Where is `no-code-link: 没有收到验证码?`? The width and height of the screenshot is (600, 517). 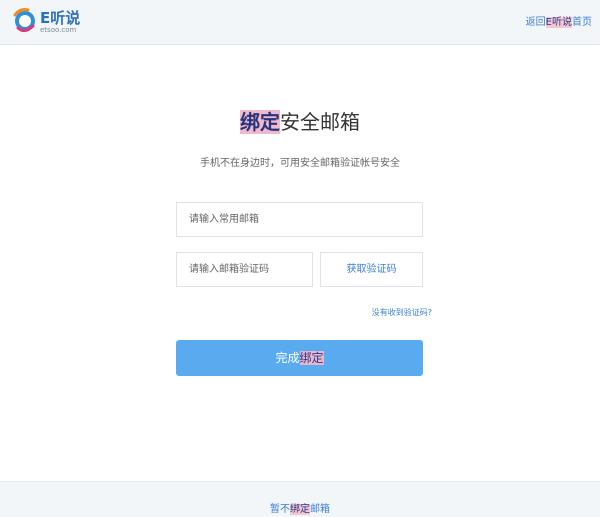
no-code-link: 没有收到验证码? is located at coordinates (402, 312).